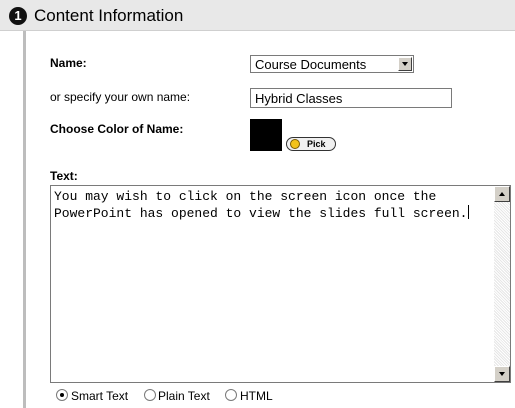  What do you see at coordinates (299, 98) in the screenshot?
I see `custom-name-value: Hybrid Classes` at bounding box center [299, 98].